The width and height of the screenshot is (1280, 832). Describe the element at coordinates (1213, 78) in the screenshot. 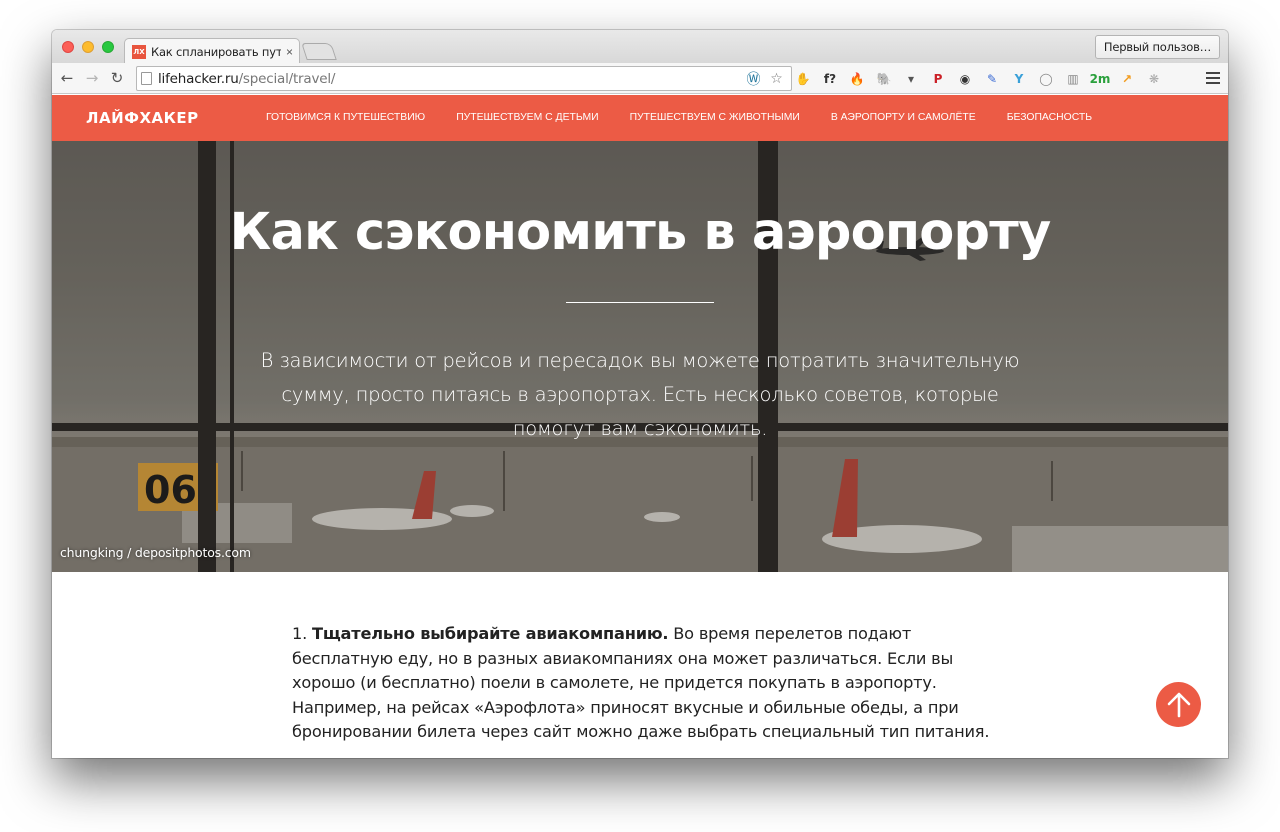

I see `menu-icon` at that location.